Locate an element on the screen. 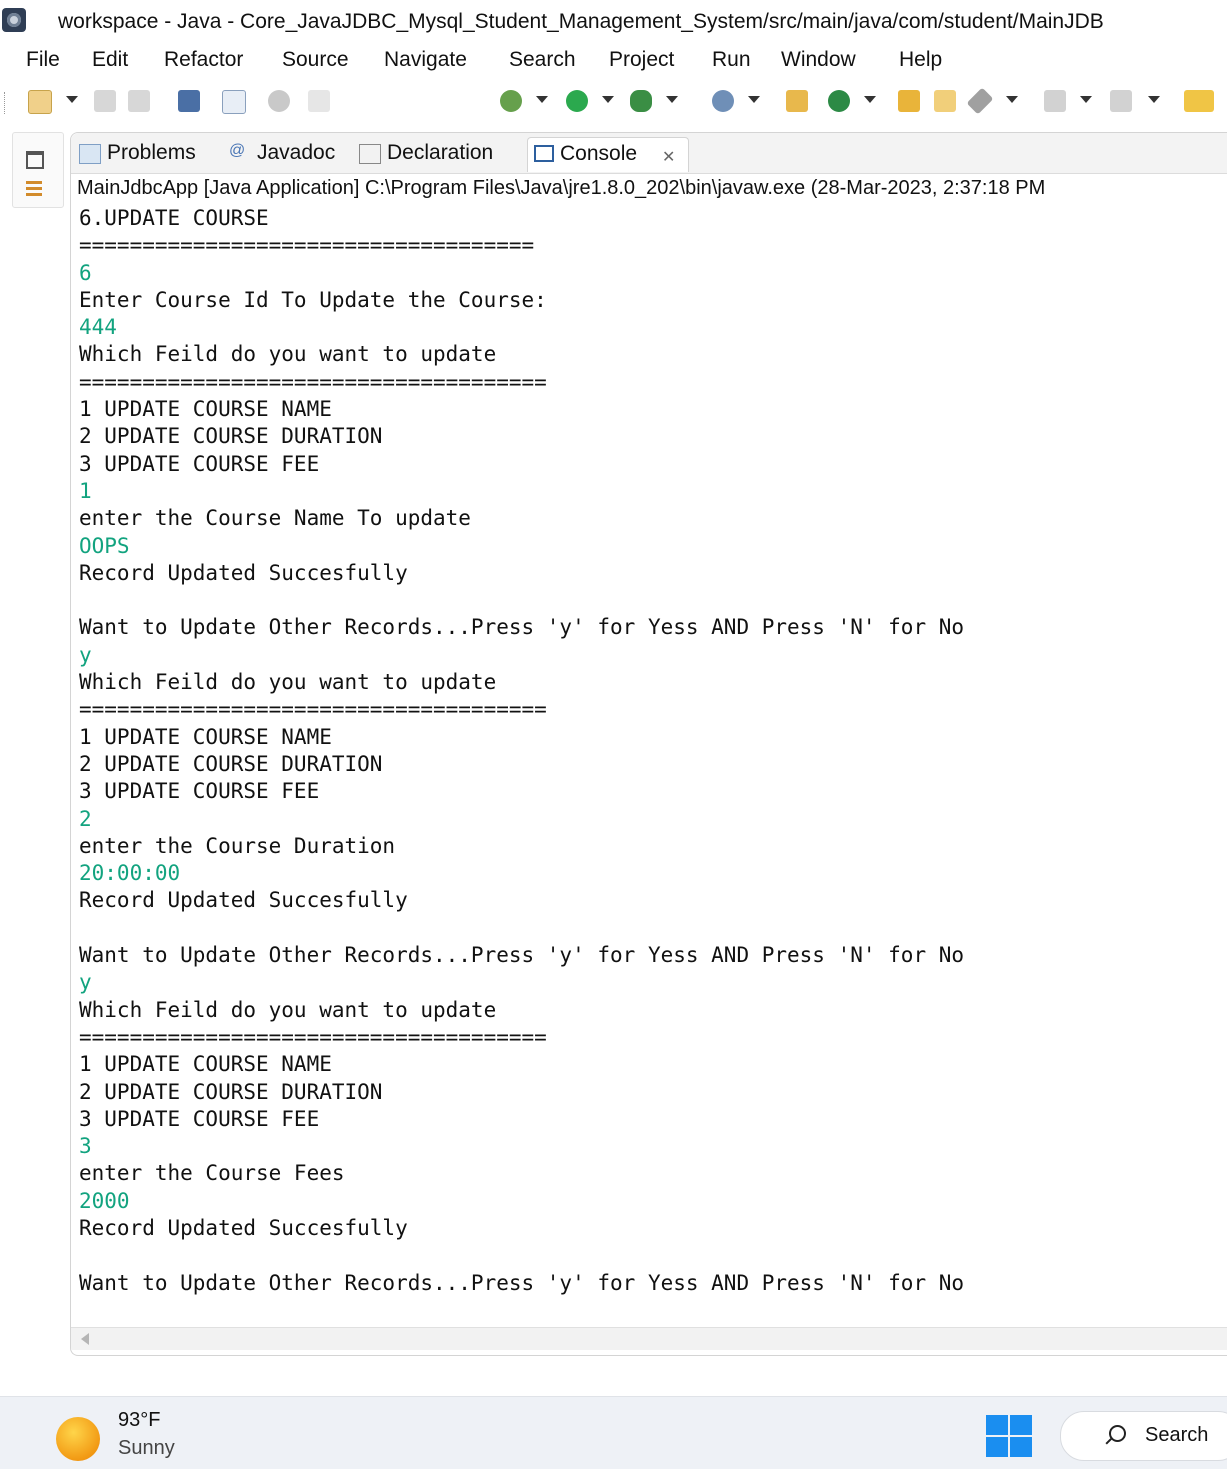  save-icon is located at coordinates (105, 101).